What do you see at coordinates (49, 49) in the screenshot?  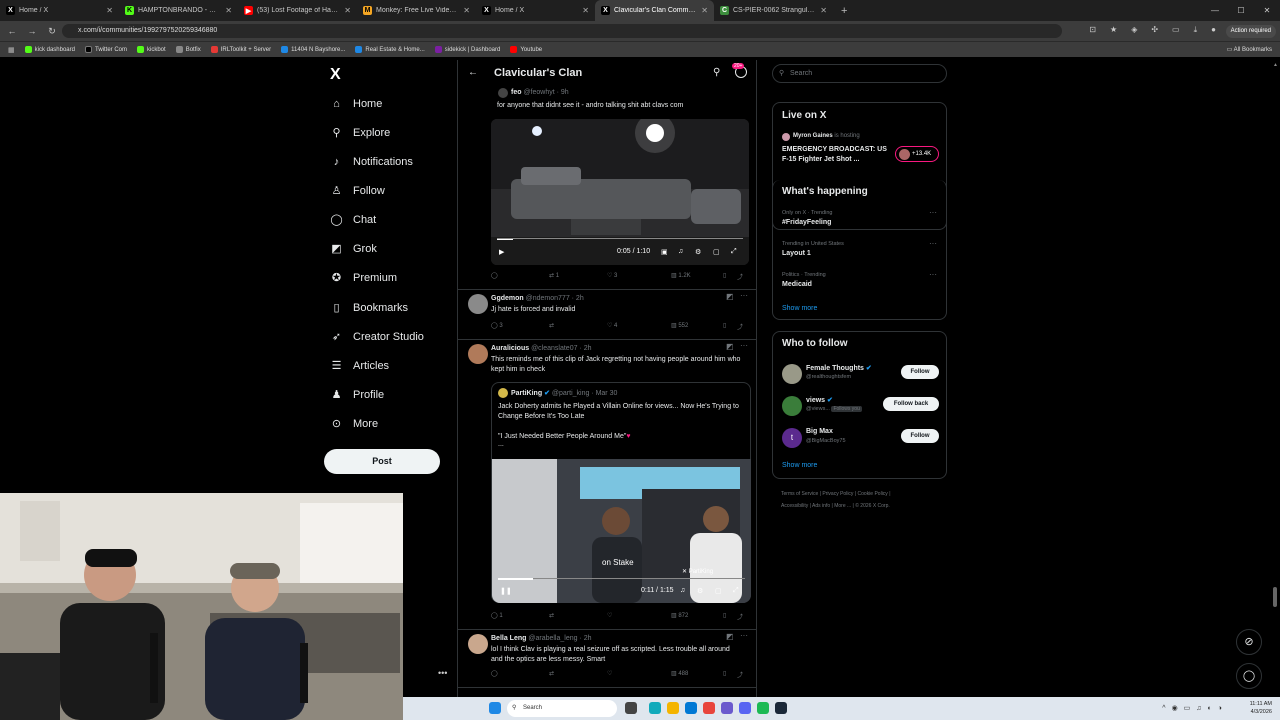 I see `bookmark-item: kick dashboard` at bounding box center [49, 49].